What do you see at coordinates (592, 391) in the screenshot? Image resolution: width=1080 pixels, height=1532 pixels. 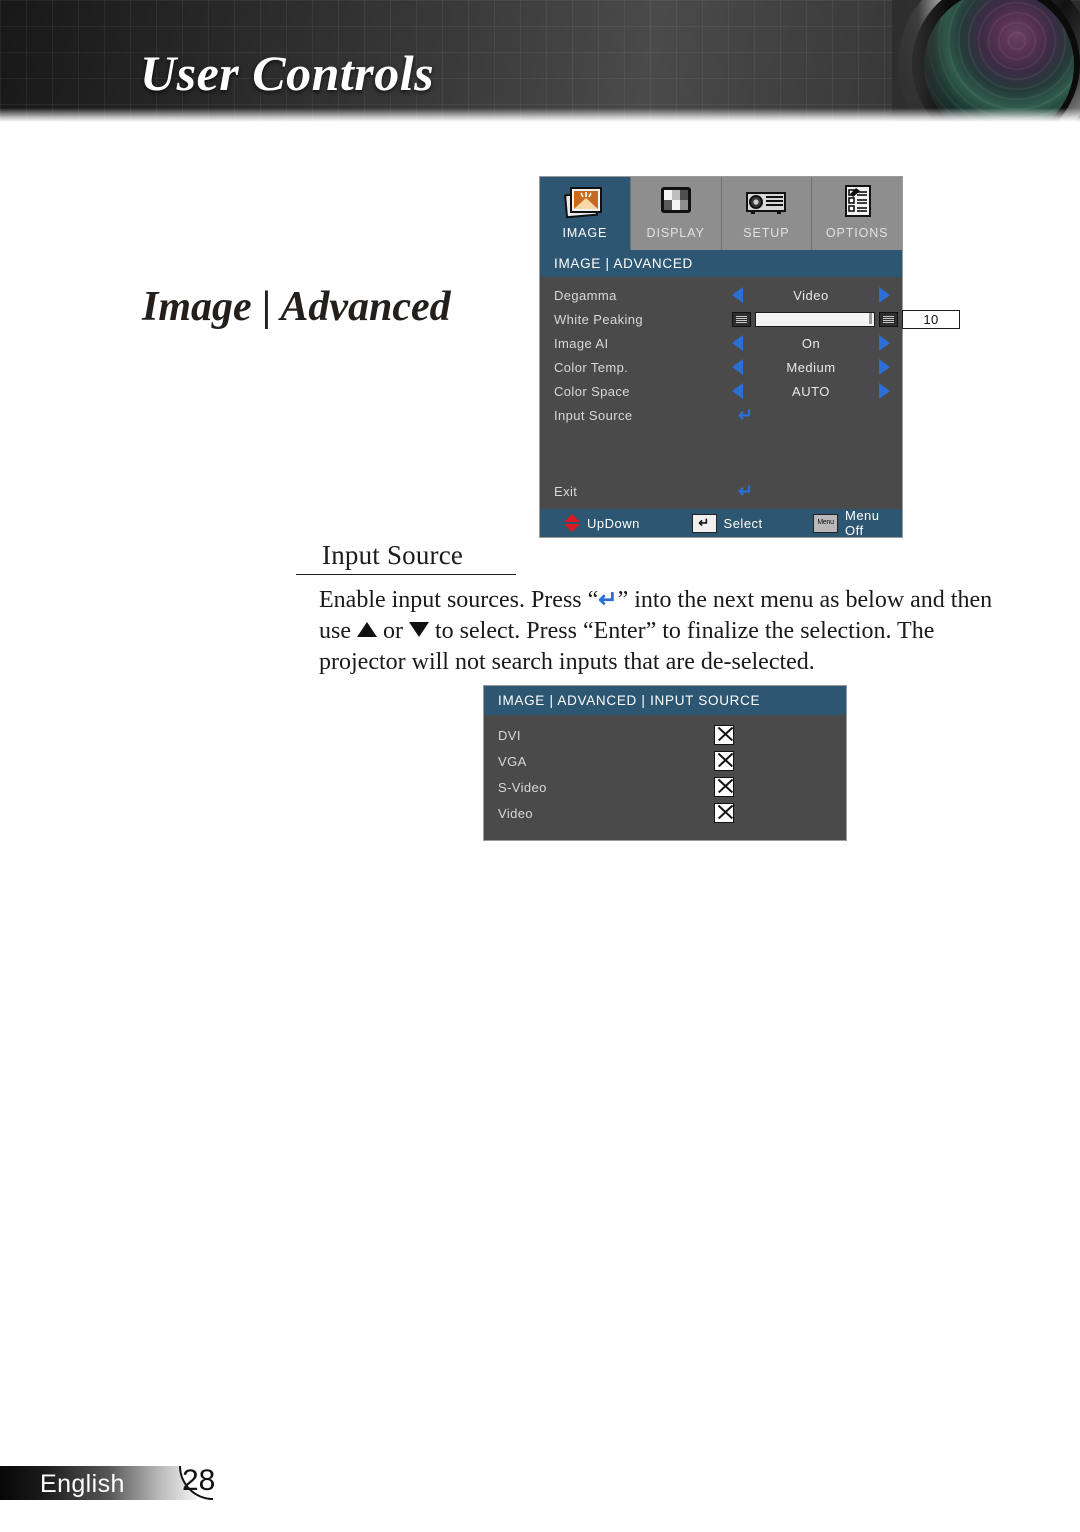 I see `menu-row-color-space-label: Color Space` at bounding box center [592, 391].